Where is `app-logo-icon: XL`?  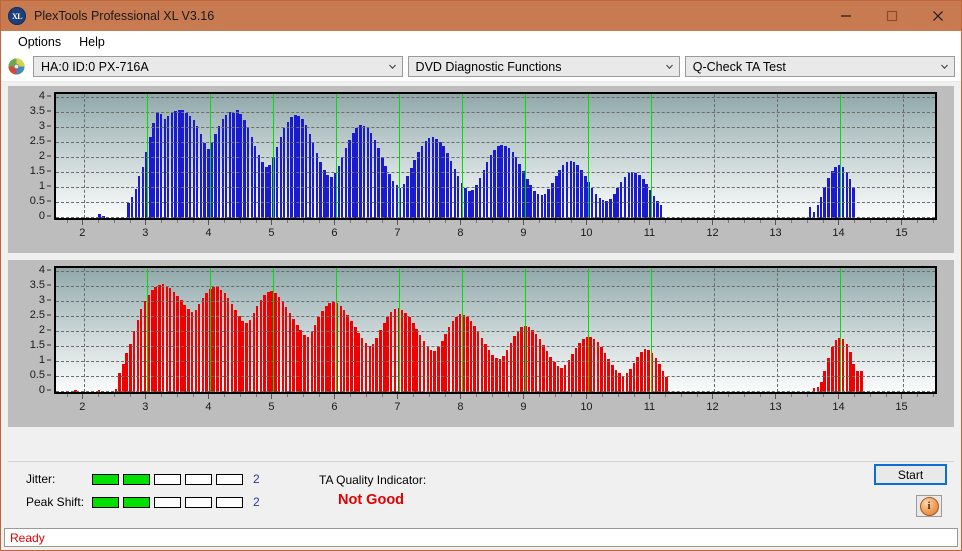 app-logo-icon: XL is located at coordinates (17, 16).